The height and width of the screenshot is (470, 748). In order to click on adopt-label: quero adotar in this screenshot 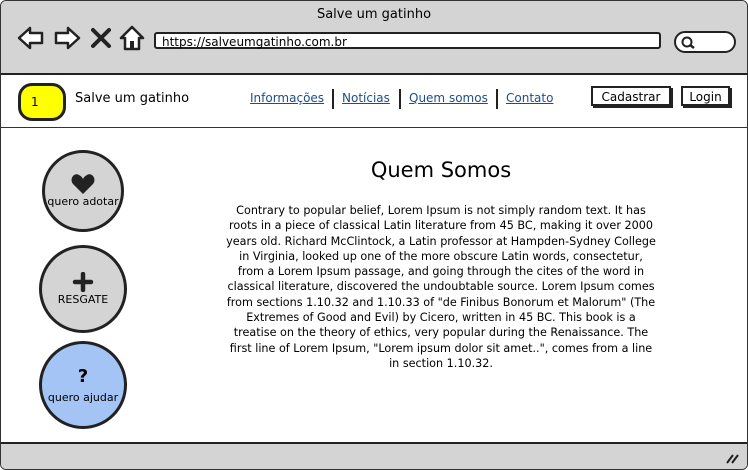, I will do `click(83, 201)`.